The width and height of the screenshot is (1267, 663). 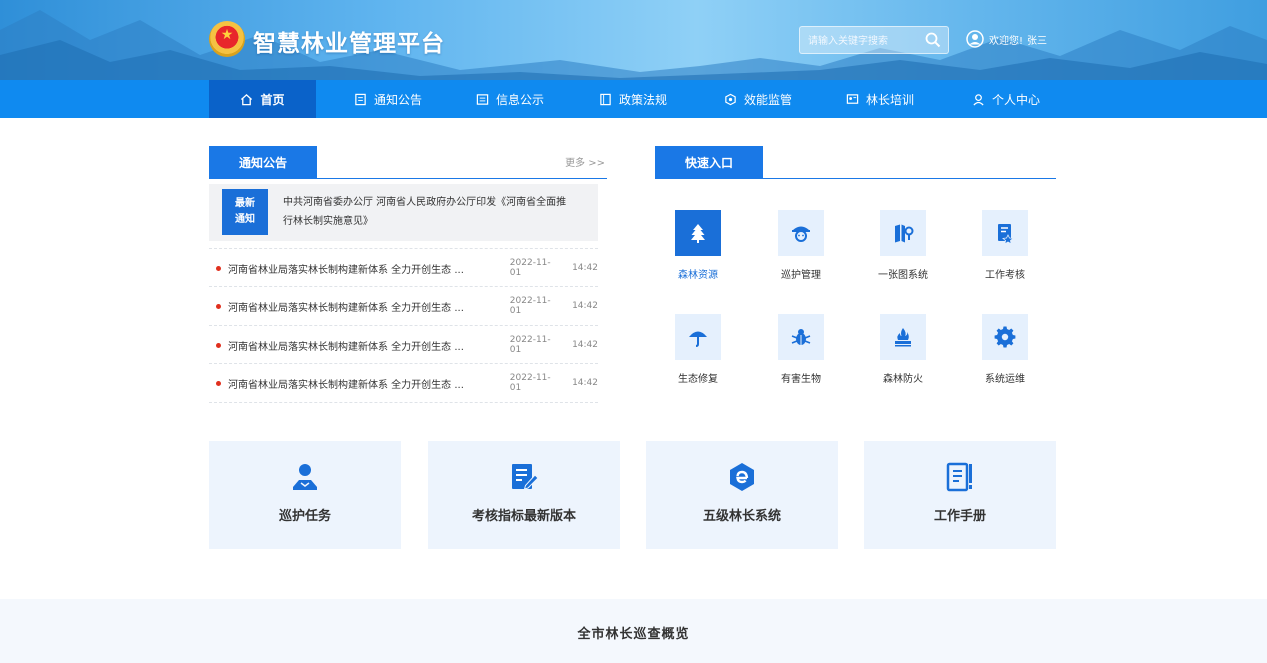 I want to click on system-e-icon, so click(x=742, y=477).